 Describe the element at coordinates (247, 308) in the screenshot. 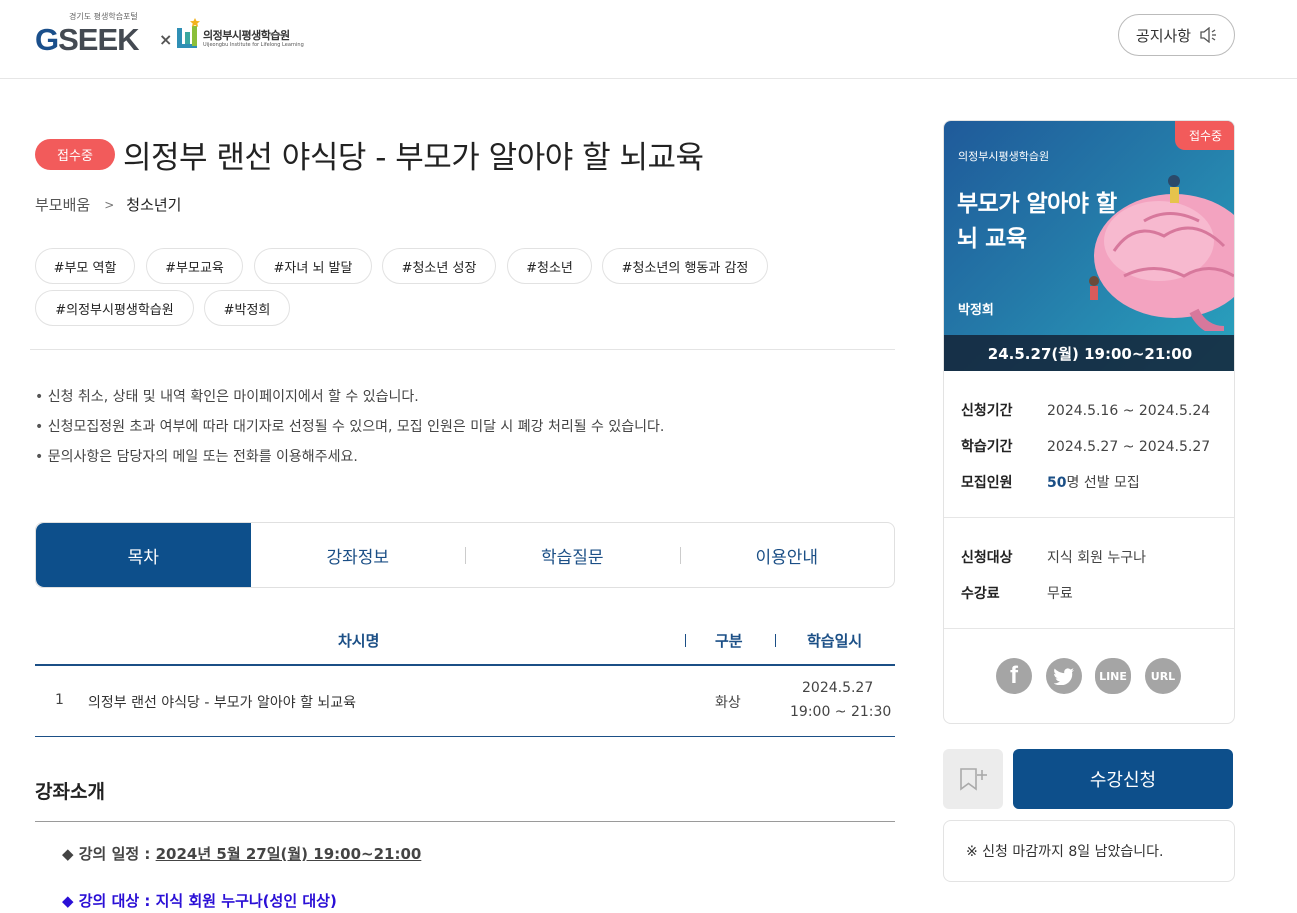

I see `tag: #박정희` at that location.